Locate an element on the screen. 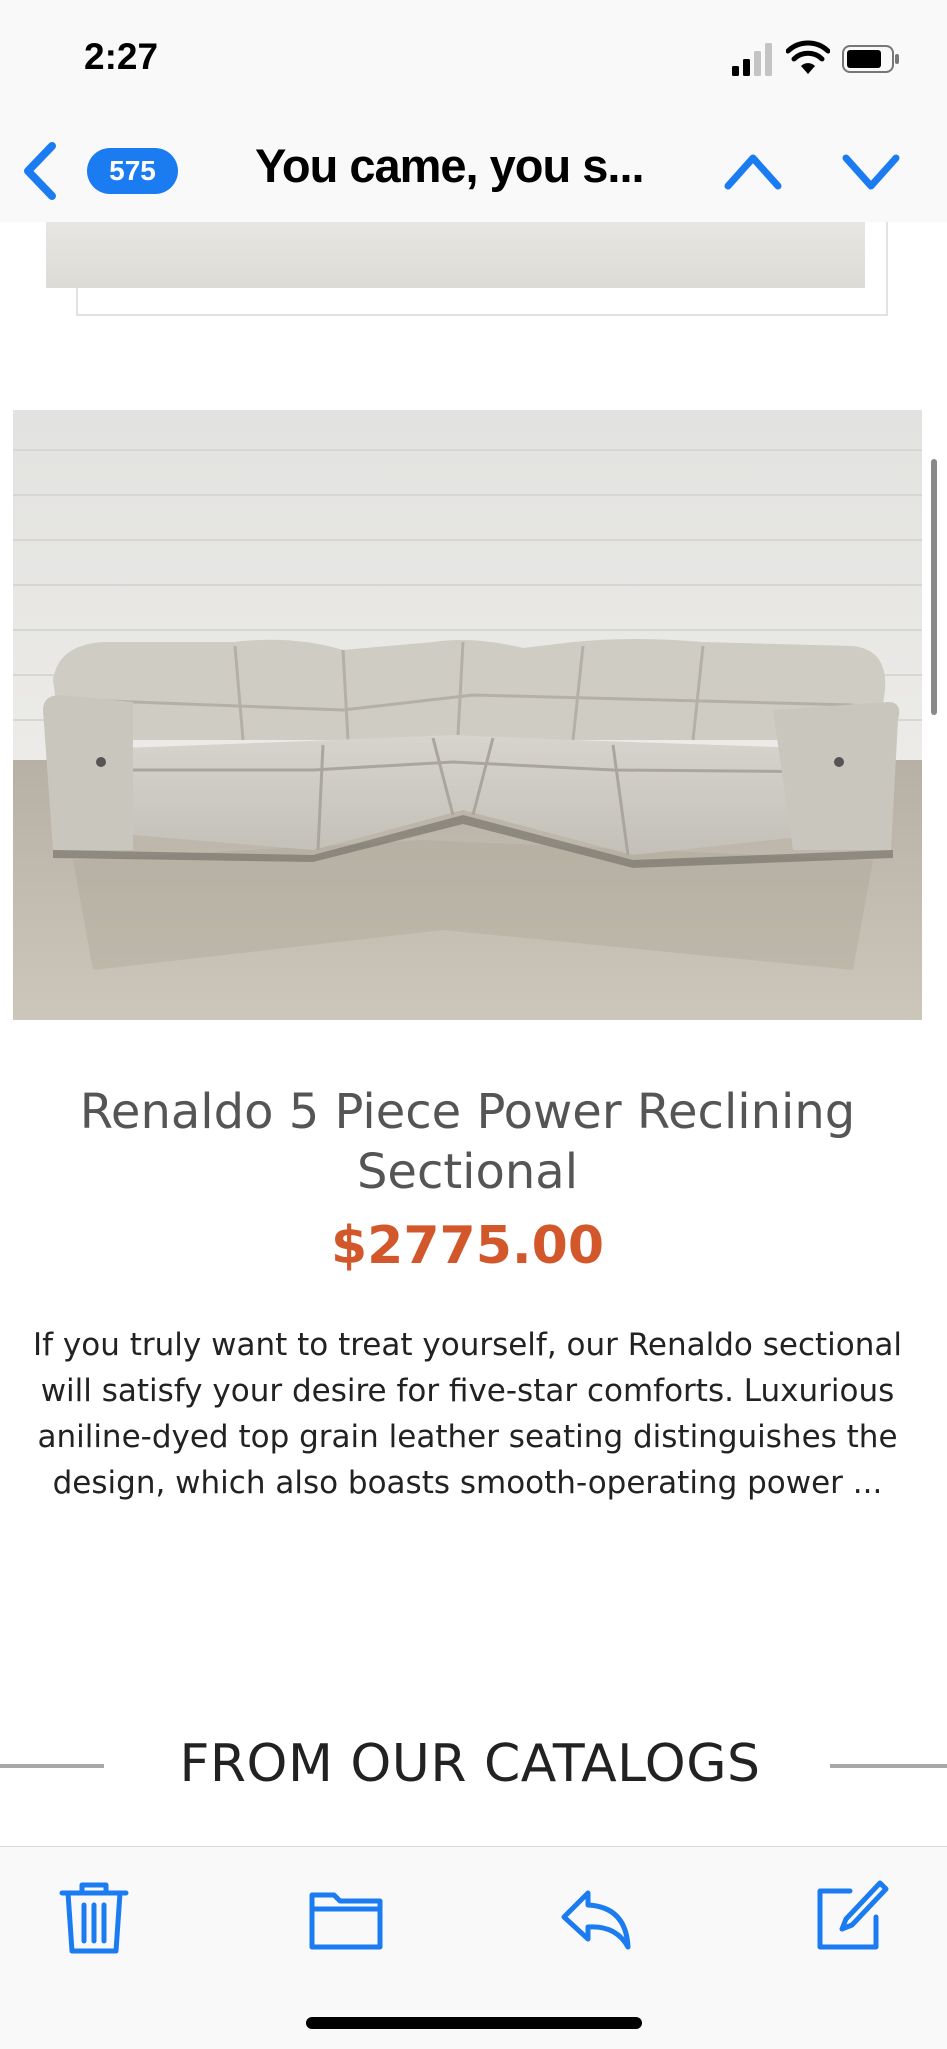  mail-toolbar is located at coordinates (473, 1947).